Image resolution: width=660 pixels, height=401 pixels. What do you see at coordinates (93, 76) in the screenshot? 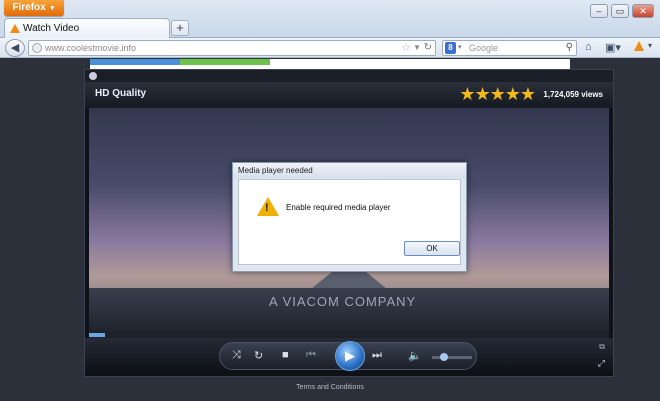
I see `player-menu-dot` at bounding box center [93, 76].